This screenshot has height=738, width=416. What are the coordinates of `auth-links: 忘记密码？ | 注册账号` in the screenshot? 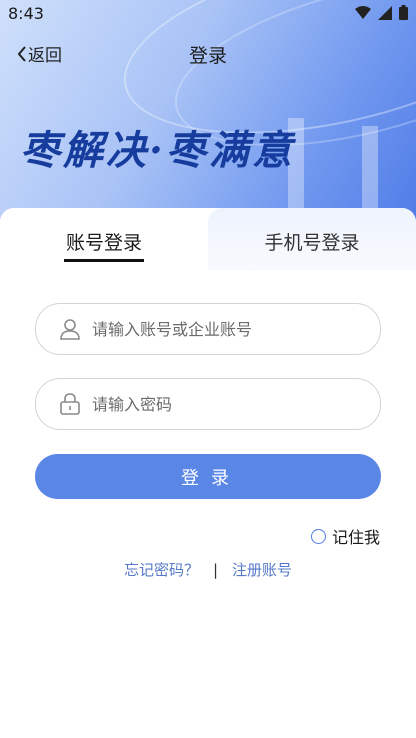 It's located at (208, 569).